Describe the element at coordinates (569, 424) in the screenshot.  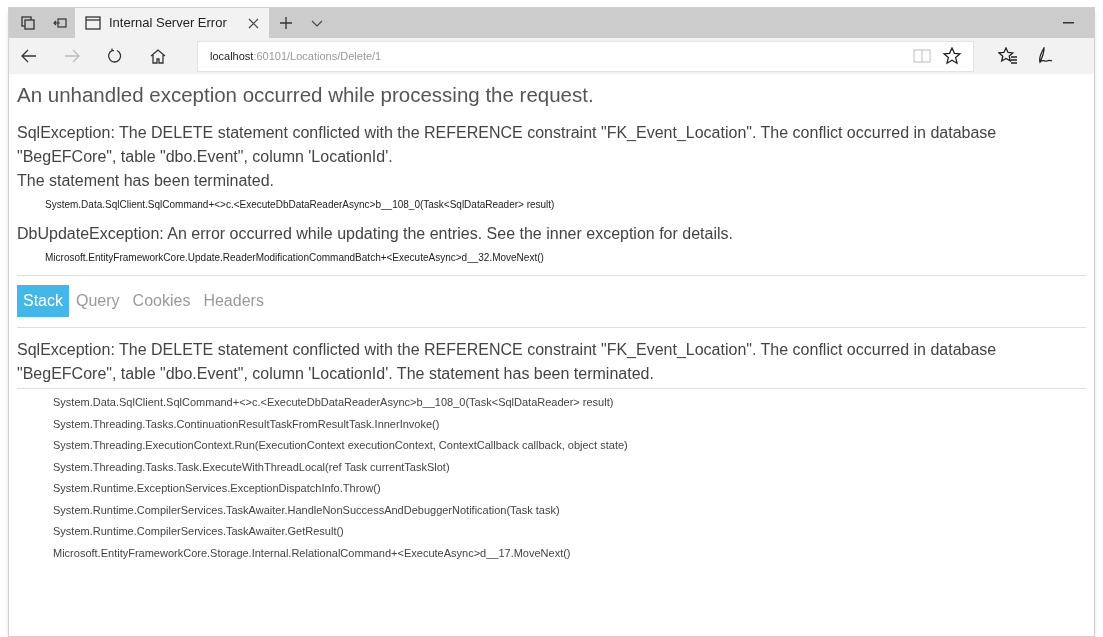
I see `stack-frame: System.Threading.Tasks.ContinuationResultTaskFromResultTask.InnerInvoke()` at that location.